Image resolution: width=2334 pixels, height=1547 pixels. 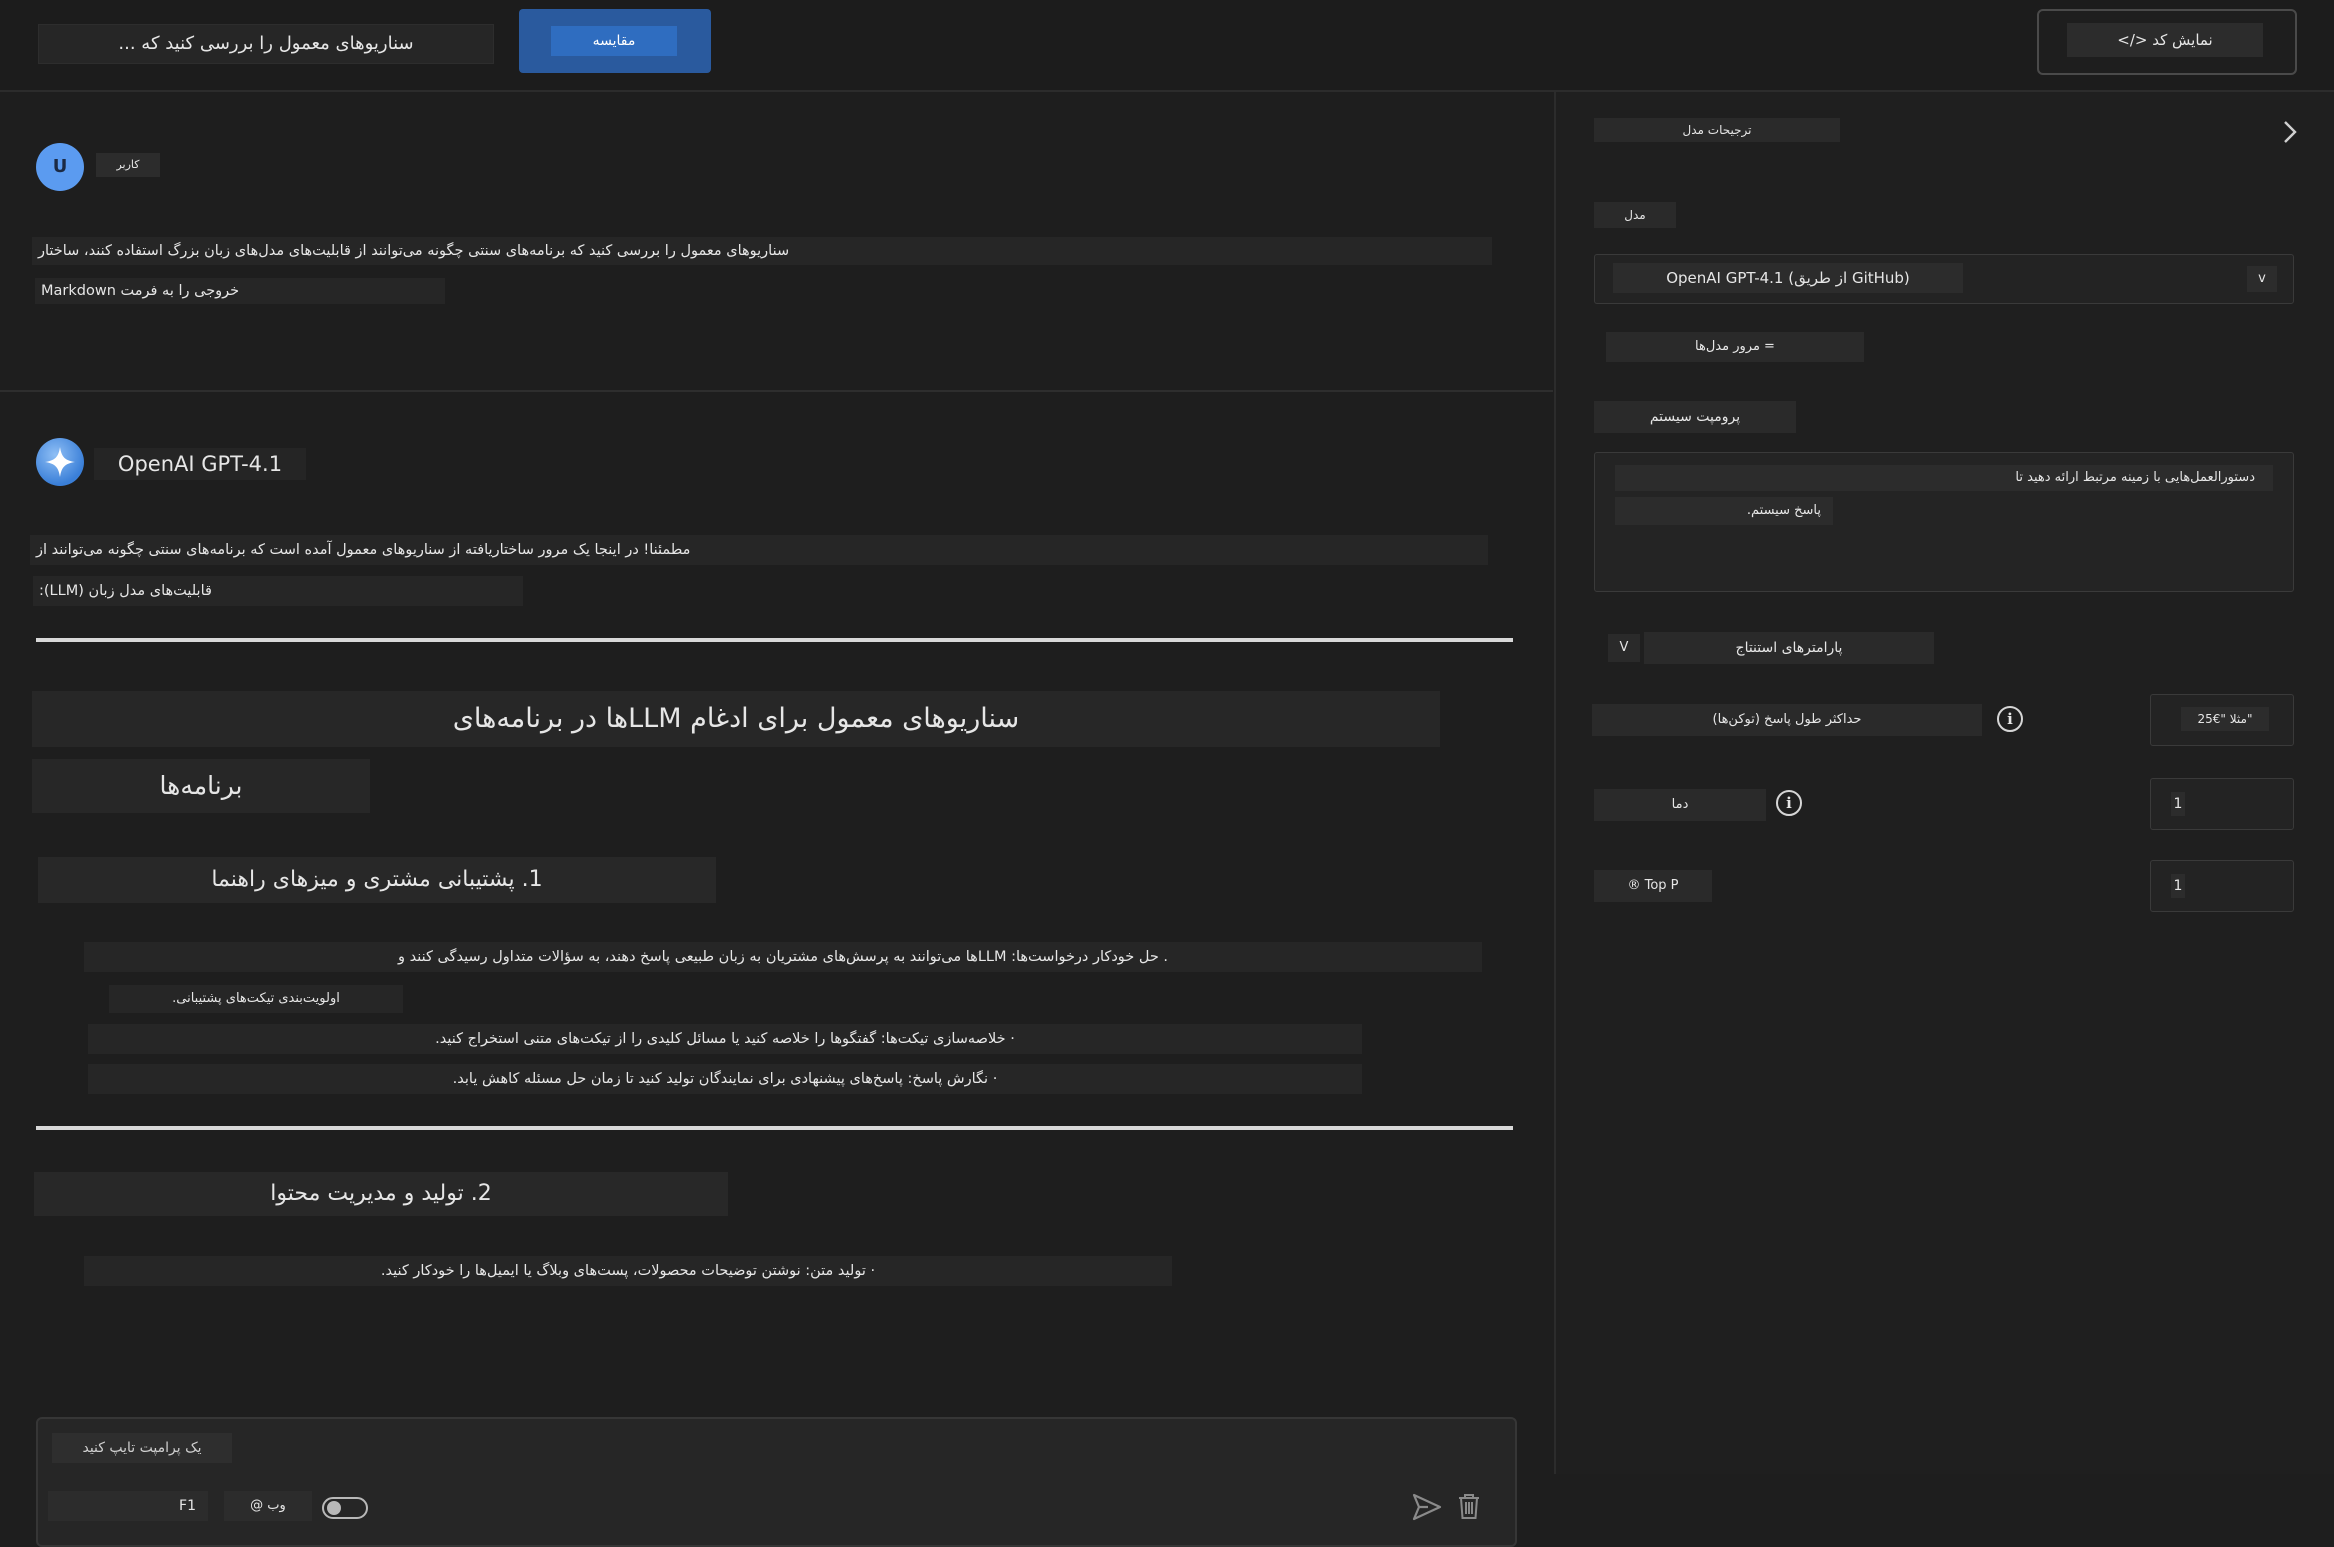 I want to click on assistant-name: OpenAI GPT-4.1, so click(x=200, y=464).